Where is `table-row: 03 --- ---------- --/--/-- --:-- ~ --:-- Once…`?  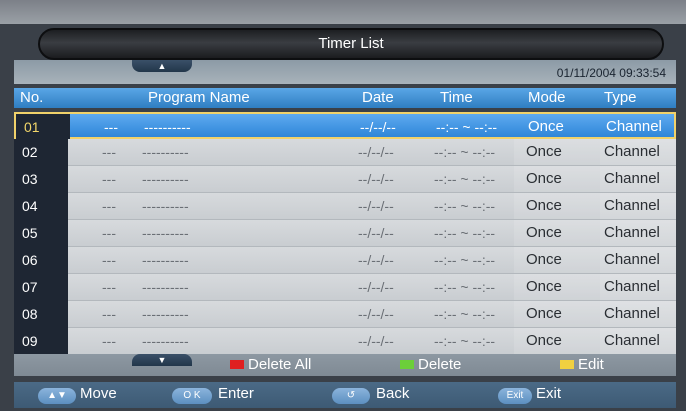 table-row: 03 --- ---------- --/--/-- --:-- ~ --:-- Once… is located at coordinates (345, 179).